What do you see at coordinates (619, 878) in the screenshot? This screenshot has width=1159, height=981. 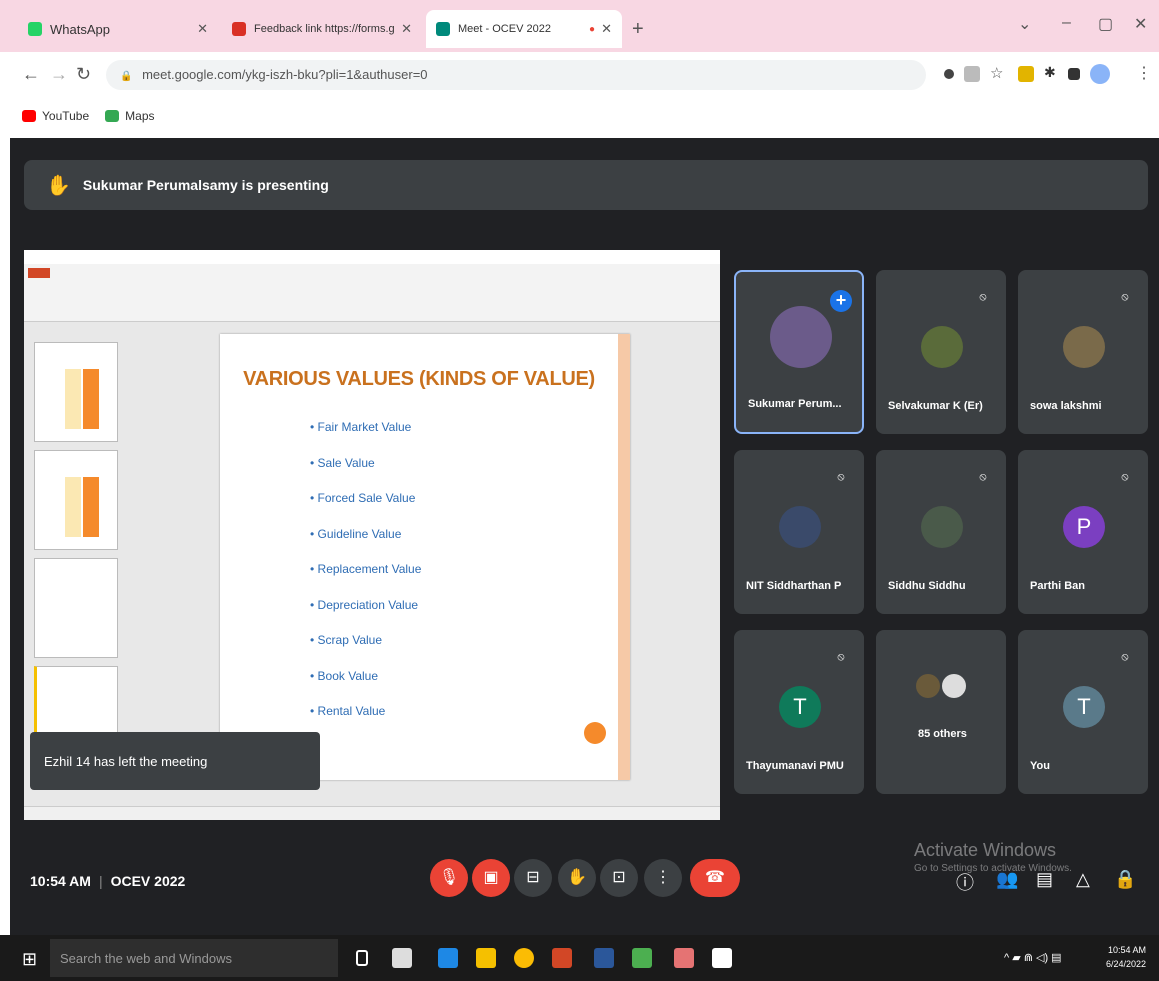 I see `present-screen-button: ⊡` at bounding box center [619, 878].